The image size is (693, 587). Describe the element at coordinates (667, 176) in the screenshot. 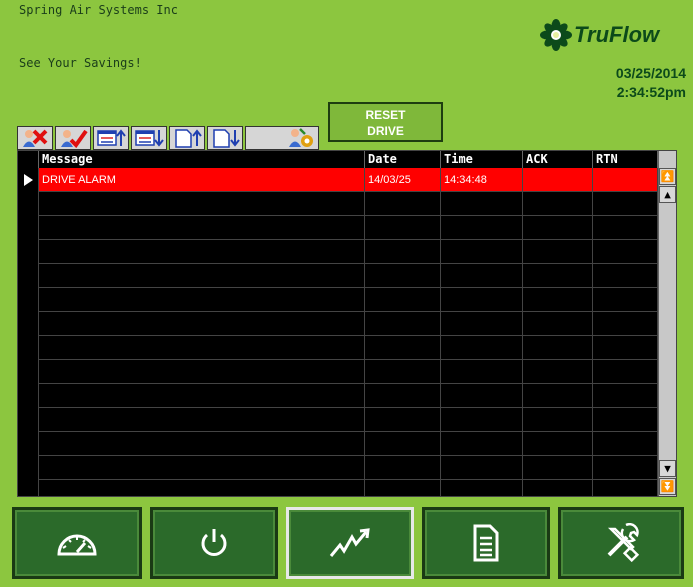

I see `scroll-top-button: ⏫` at that location.